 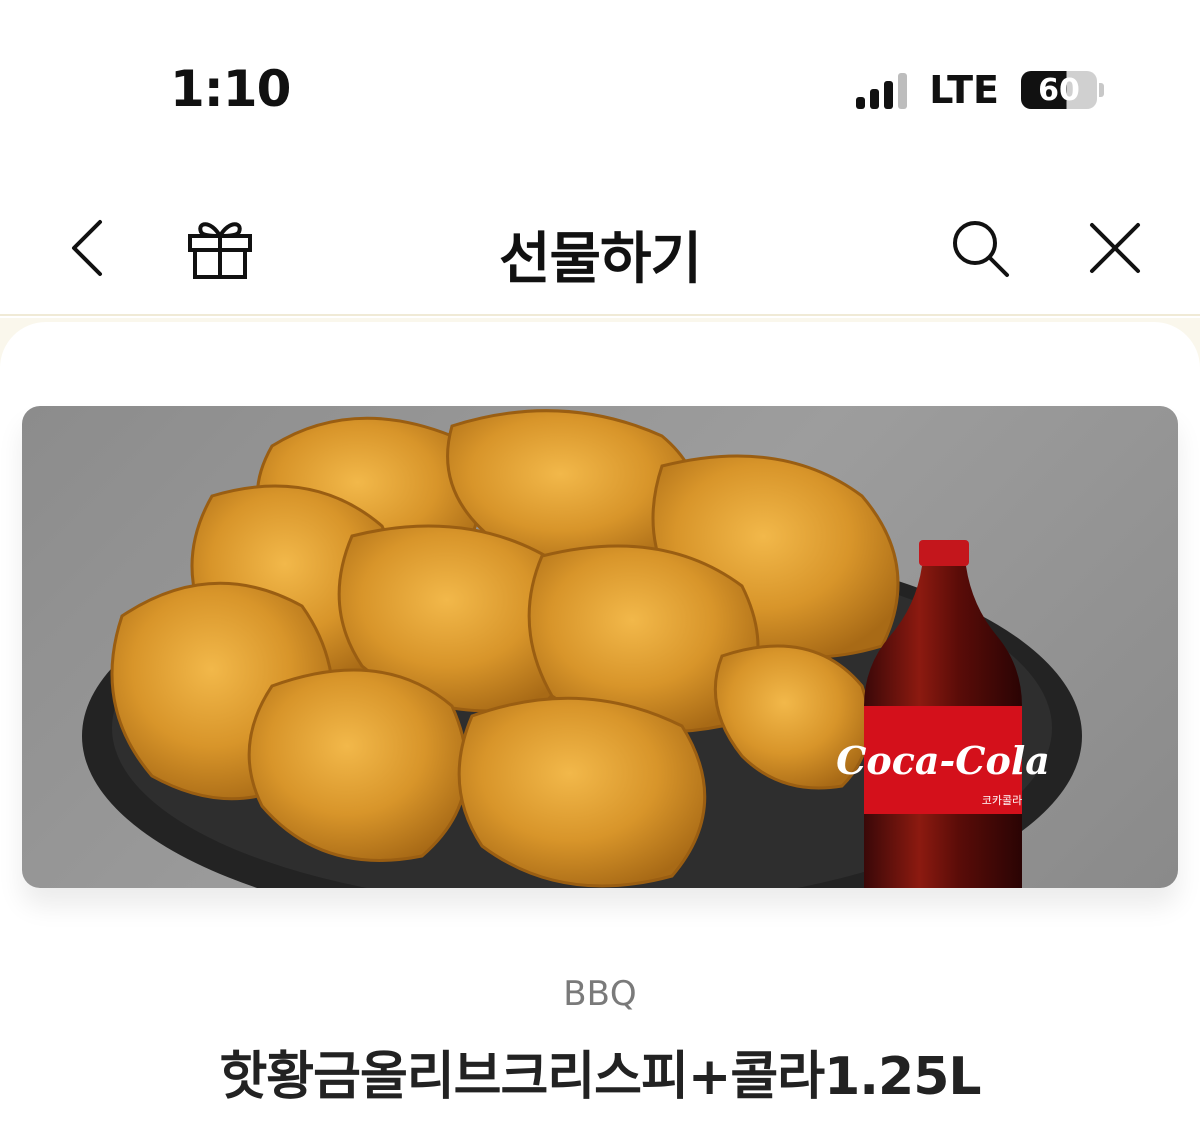 I want to click on search-button, so click(x=980, y=248).